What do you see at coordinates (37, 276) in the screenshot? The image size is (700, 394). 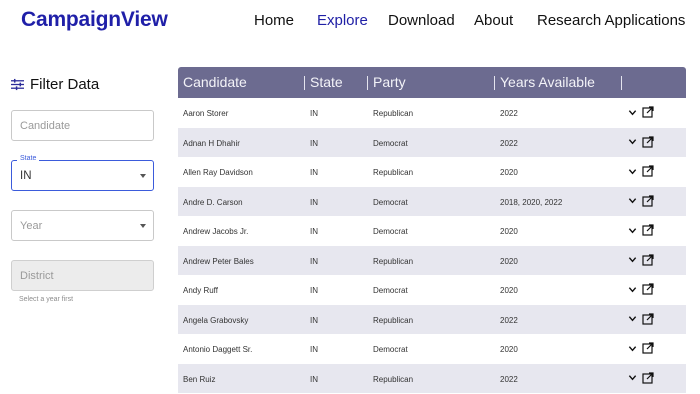 I see `district-placeholder: District` at bounding box center [37, 276].